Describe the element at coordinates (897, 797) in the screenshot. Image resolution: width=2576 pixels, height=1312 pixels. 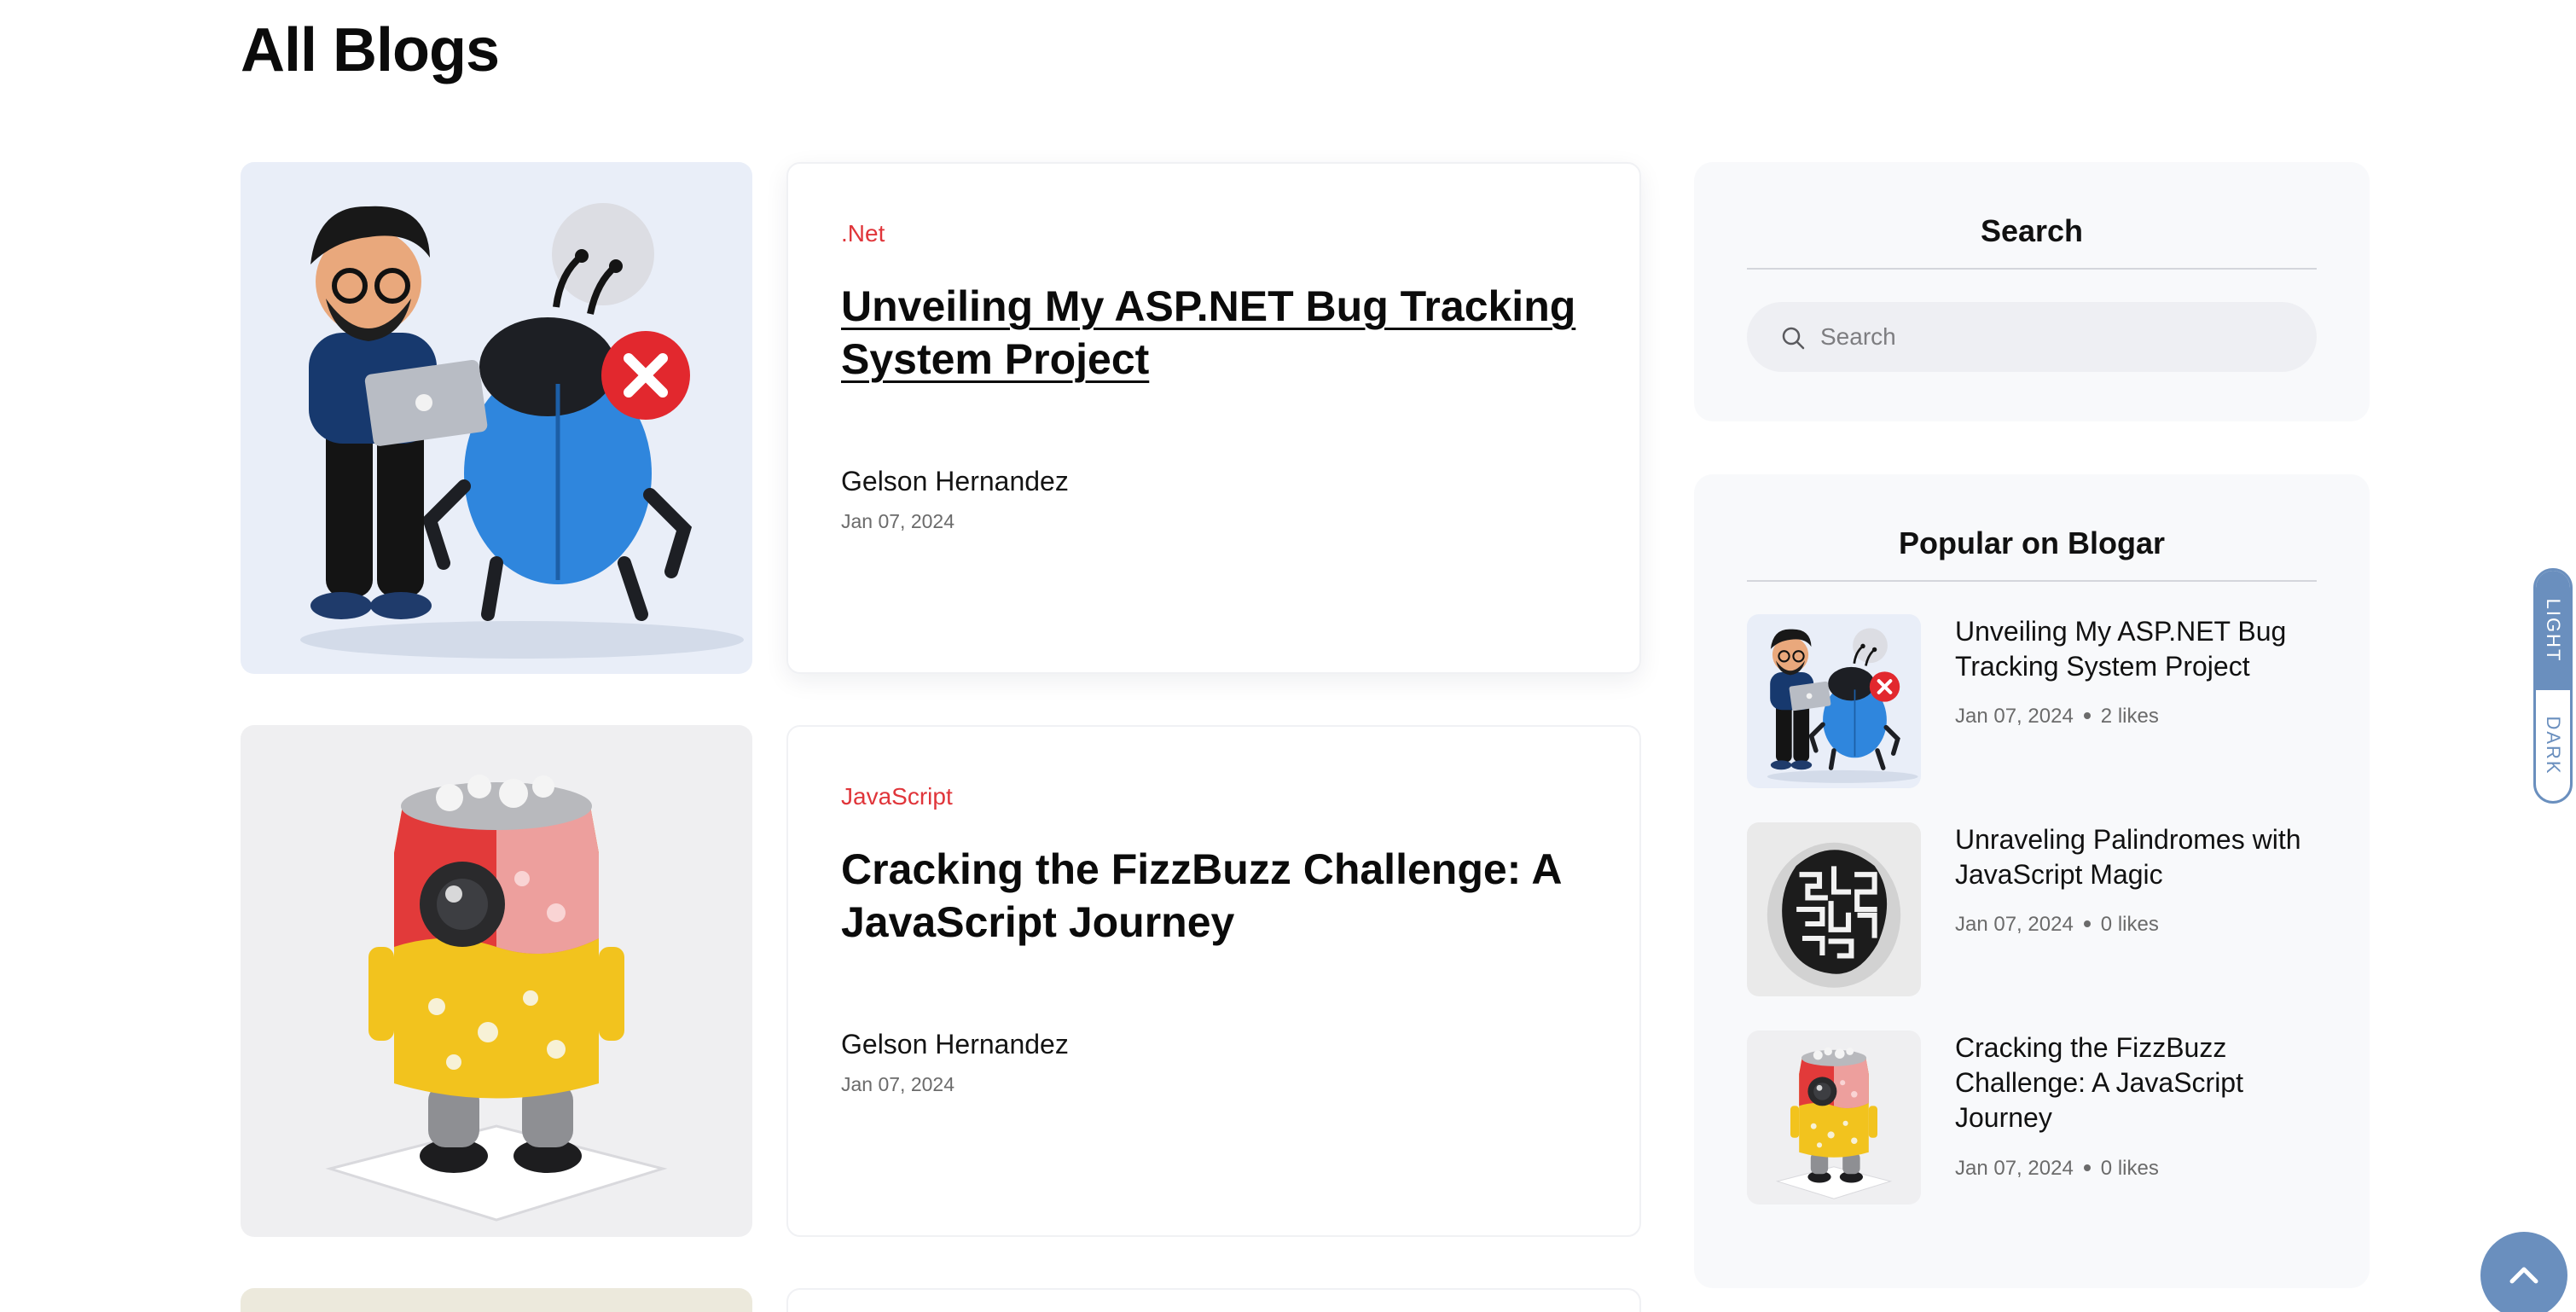
I see `post-category-link: JavaScript` at that location.